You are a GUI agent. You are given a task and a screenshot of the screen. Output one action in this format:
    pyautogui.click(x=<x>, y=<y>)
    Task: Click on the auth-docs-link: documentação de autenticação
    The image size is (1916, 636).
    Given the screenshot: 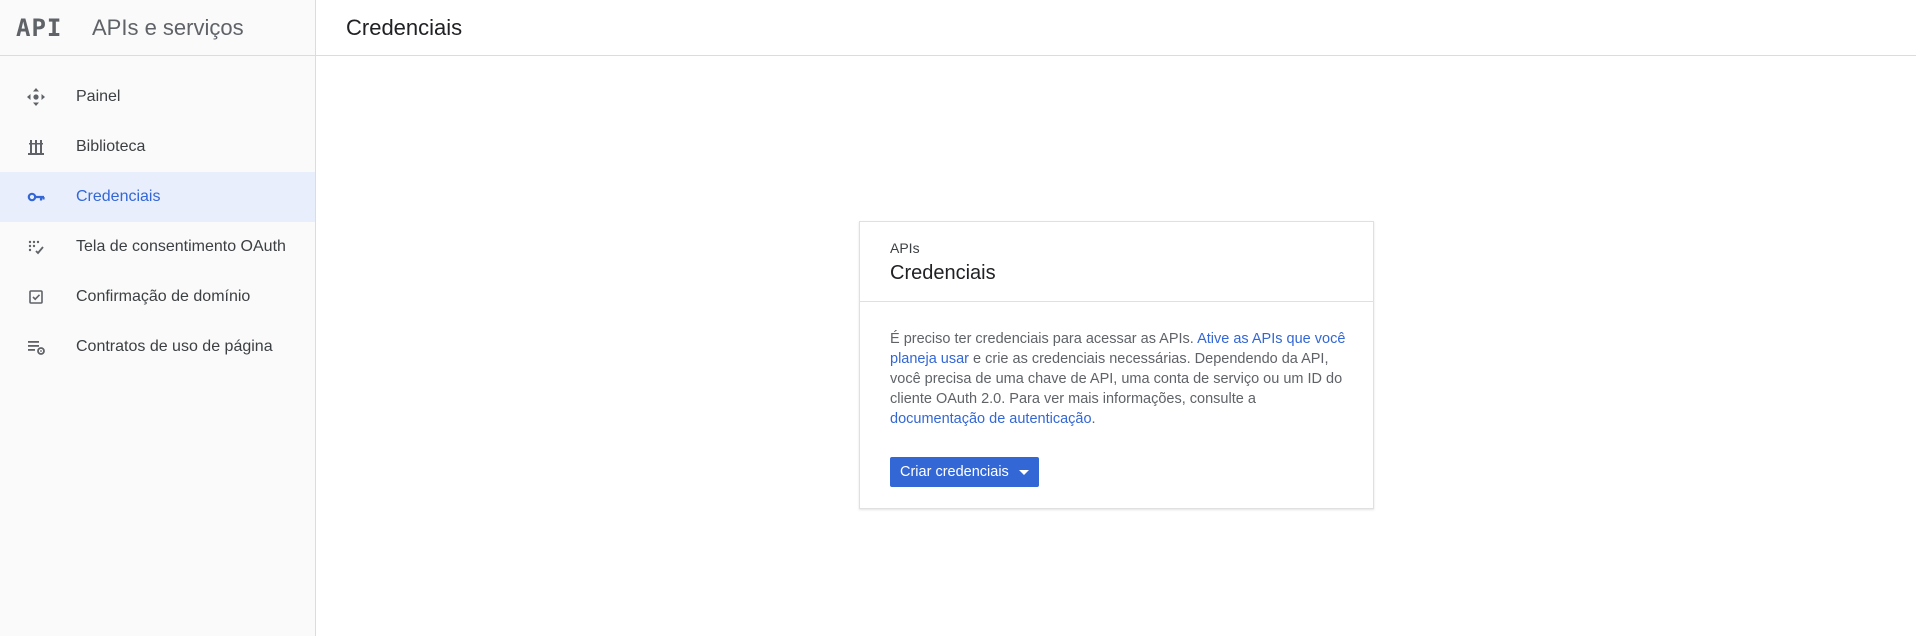 What is the action you would take?
    pyautogui.click(x=991, y=419)
    